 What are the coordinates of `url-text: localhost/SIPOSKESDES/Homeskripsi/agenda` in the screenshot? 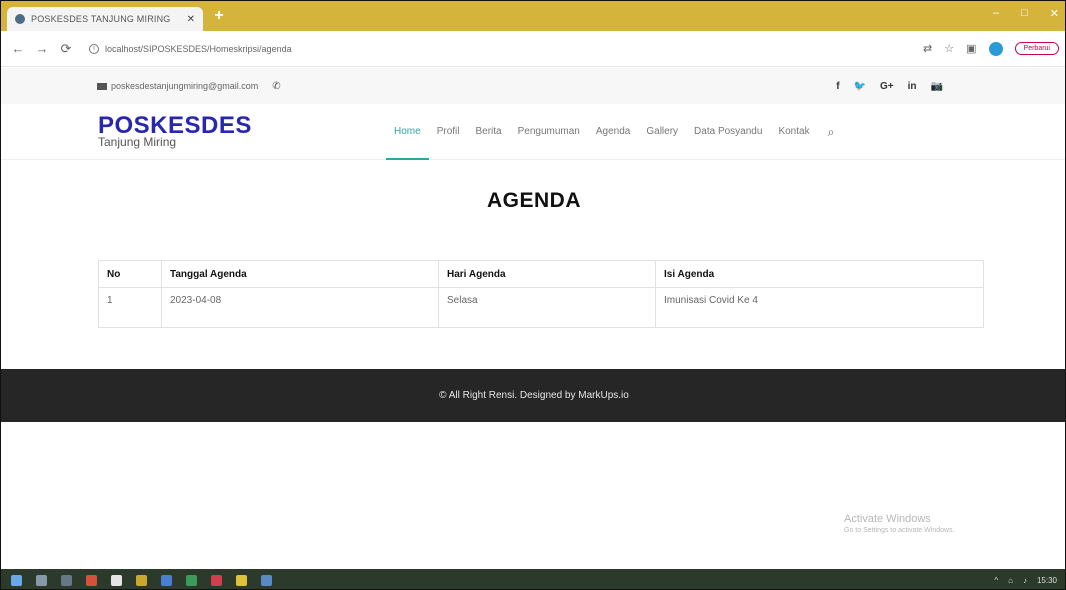 It's located at (198, 49).